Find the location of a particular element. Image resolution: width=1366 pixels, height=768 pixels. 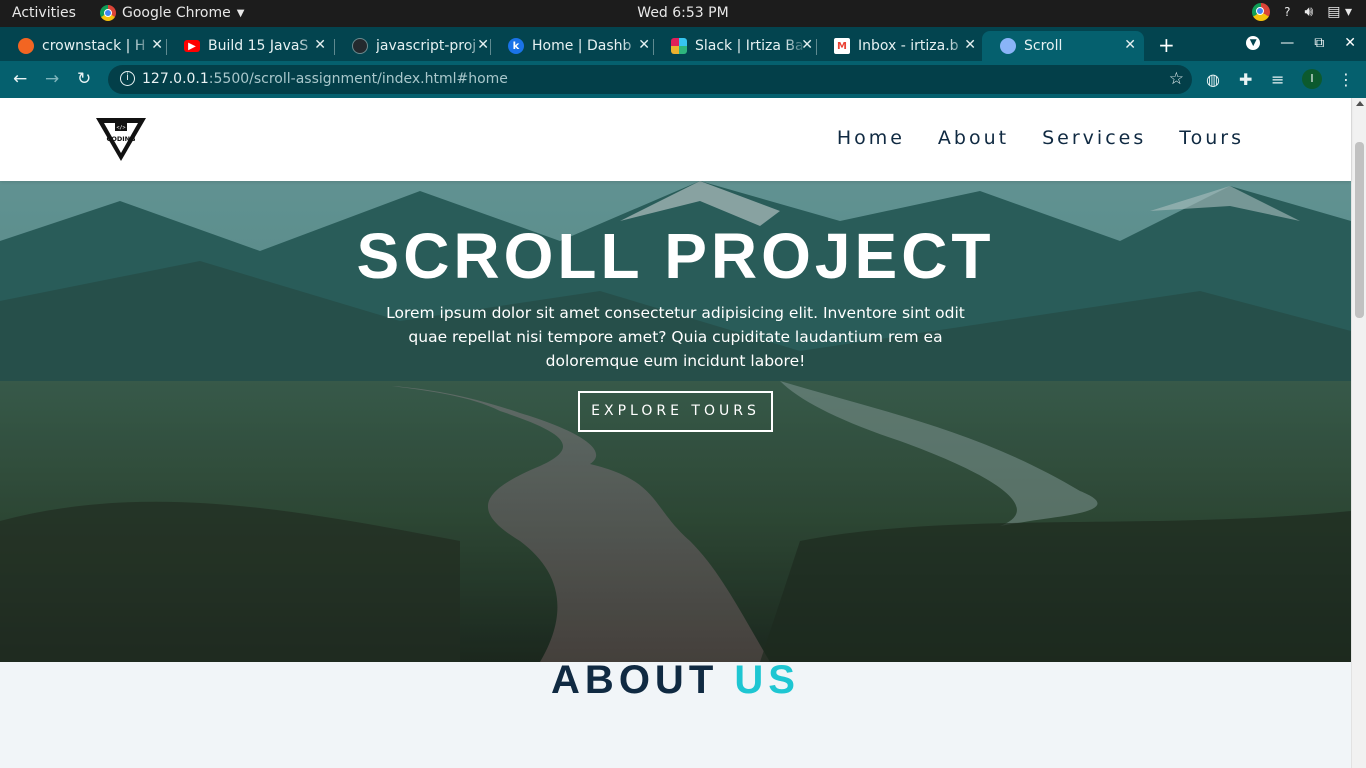

globe-icon is located at coordinates (1008, 46).